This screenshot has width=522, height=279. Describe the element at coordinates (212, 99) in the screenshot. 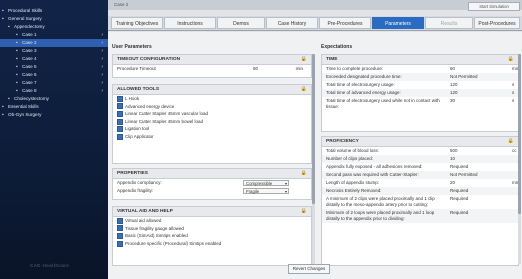

I see `checkbox-row: L Hook` at that location.